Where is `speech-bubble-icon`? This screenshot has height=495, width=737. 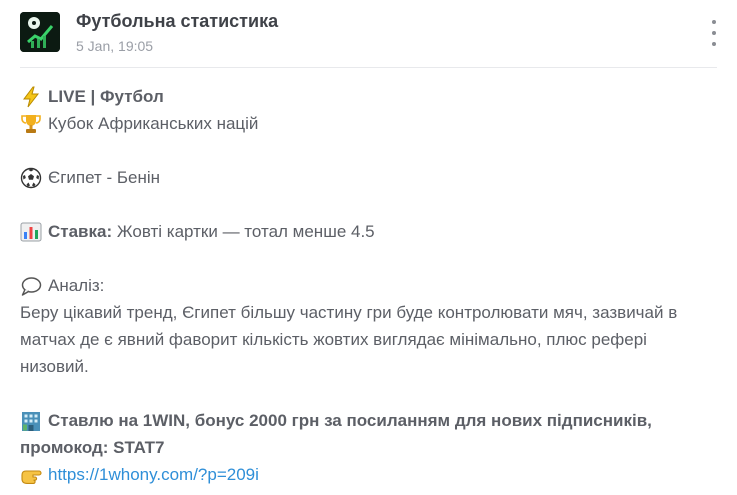
speech-bubble-icon is located at coordinates (32, 286).